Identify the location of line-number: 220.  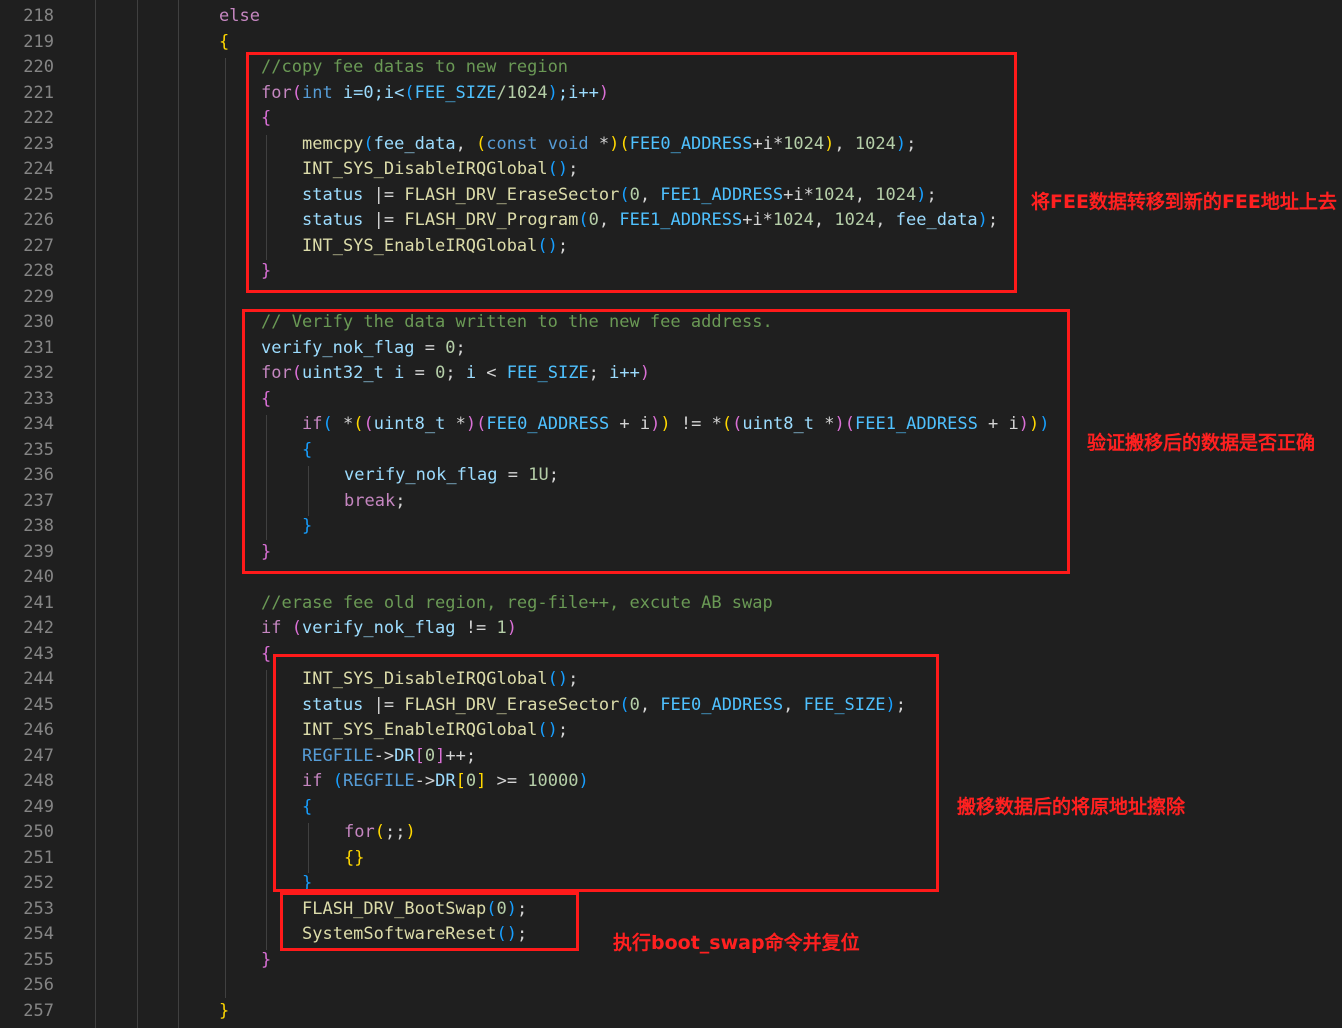
(38, 67).